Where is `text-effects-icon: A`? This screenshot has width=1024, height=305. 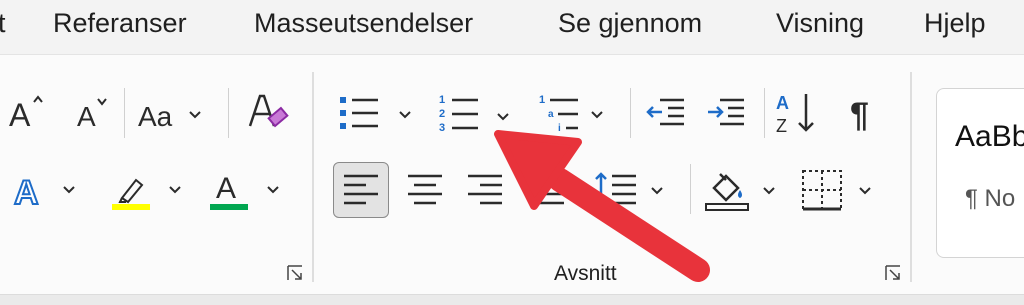
text-effects-icon: A is located at coordinates (32, 190).